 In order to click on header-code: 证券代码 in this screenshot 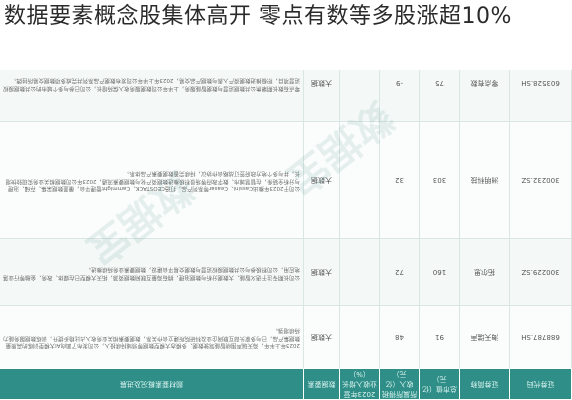, I will do `click(540, 384)`.